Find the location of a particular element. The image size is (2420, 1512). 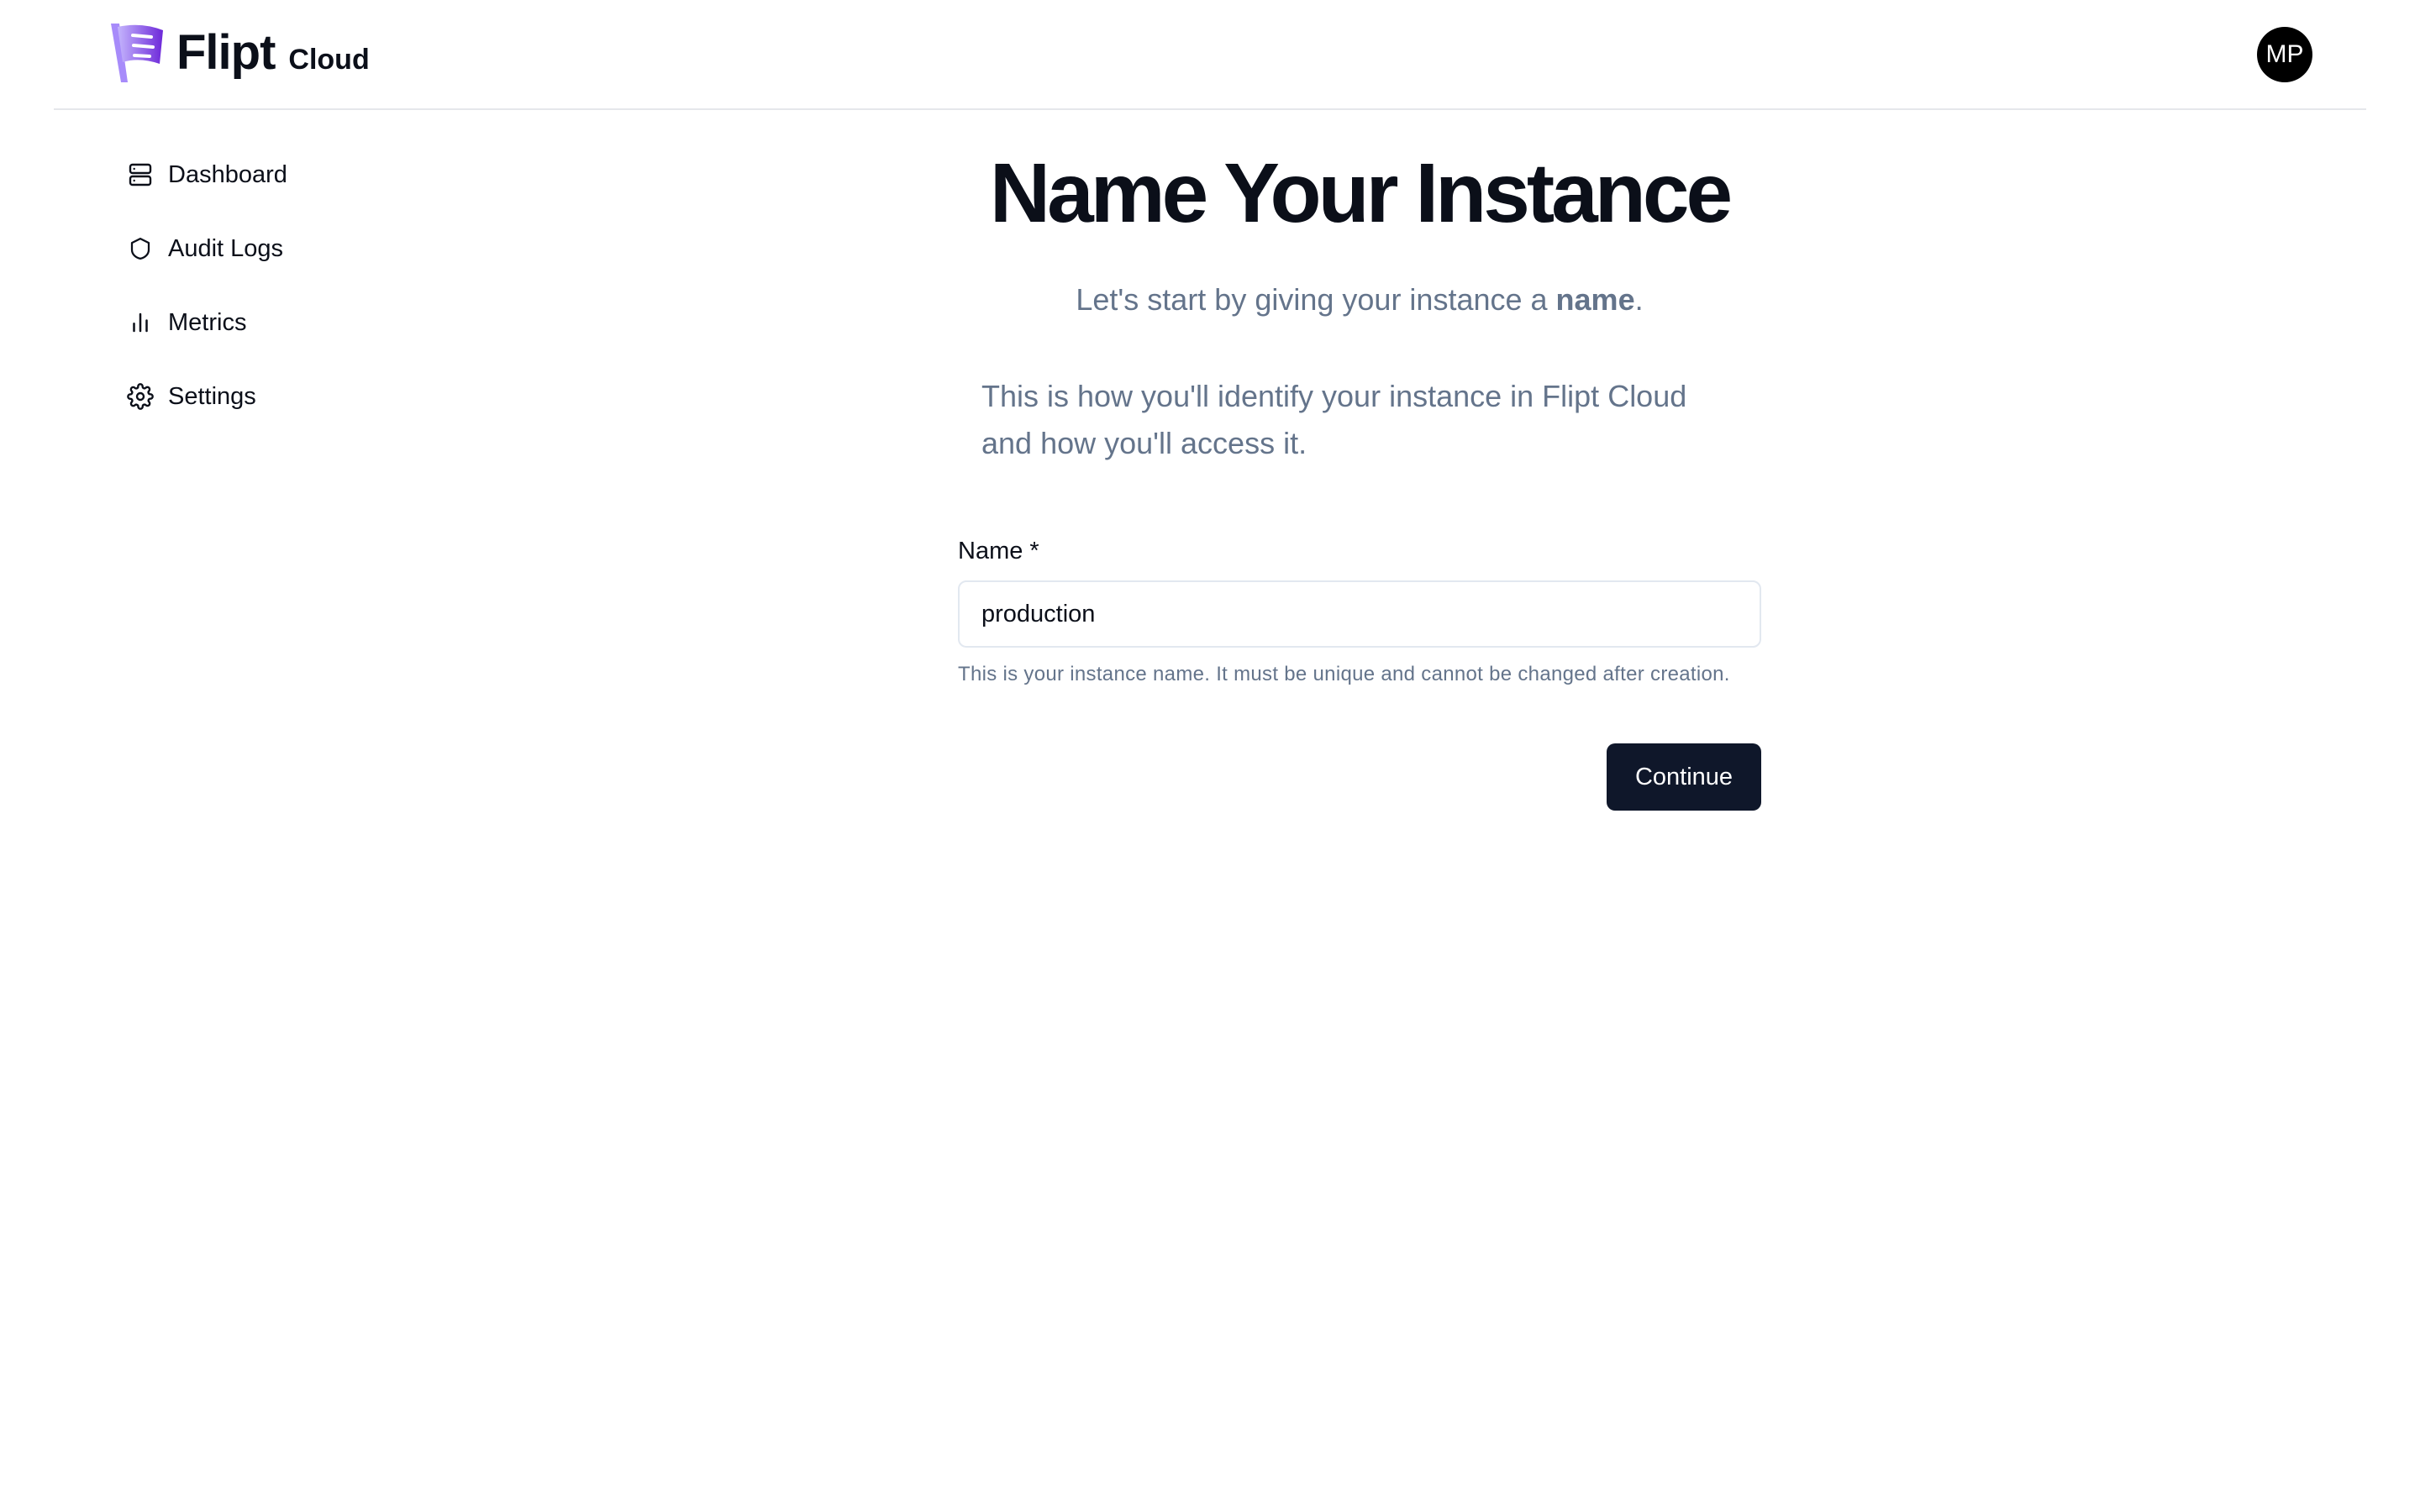

logo-wordmark: Flipt is located at coordinates (226, 52).